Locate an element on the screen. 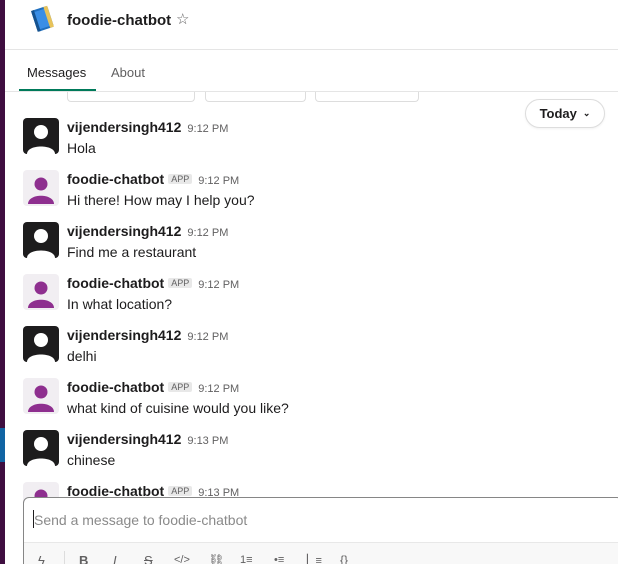 The height and width of the screenshot is (564, 618). sidebar-active-indicator is located at coordinates (2, 445).